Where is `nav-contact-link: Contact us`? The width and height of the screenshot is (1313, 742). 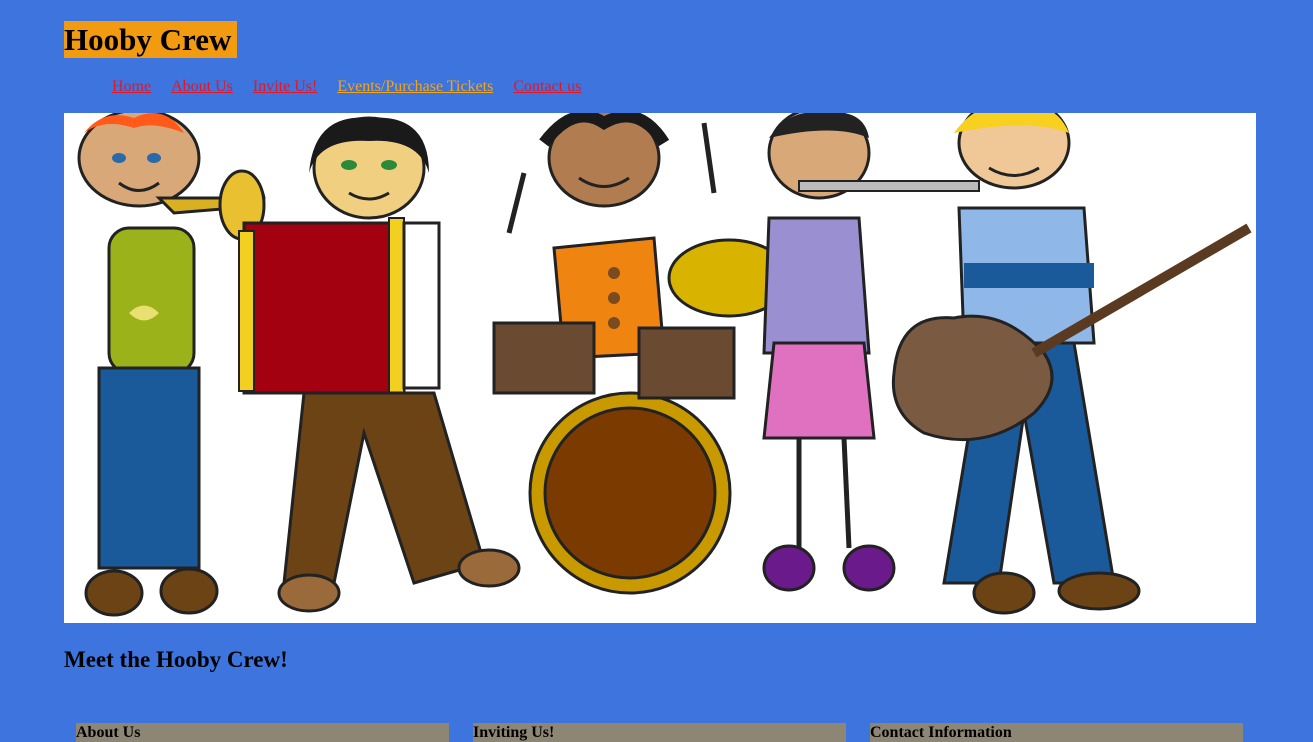 nav-contact-link: Contact us is located at coordinates (547, 87).